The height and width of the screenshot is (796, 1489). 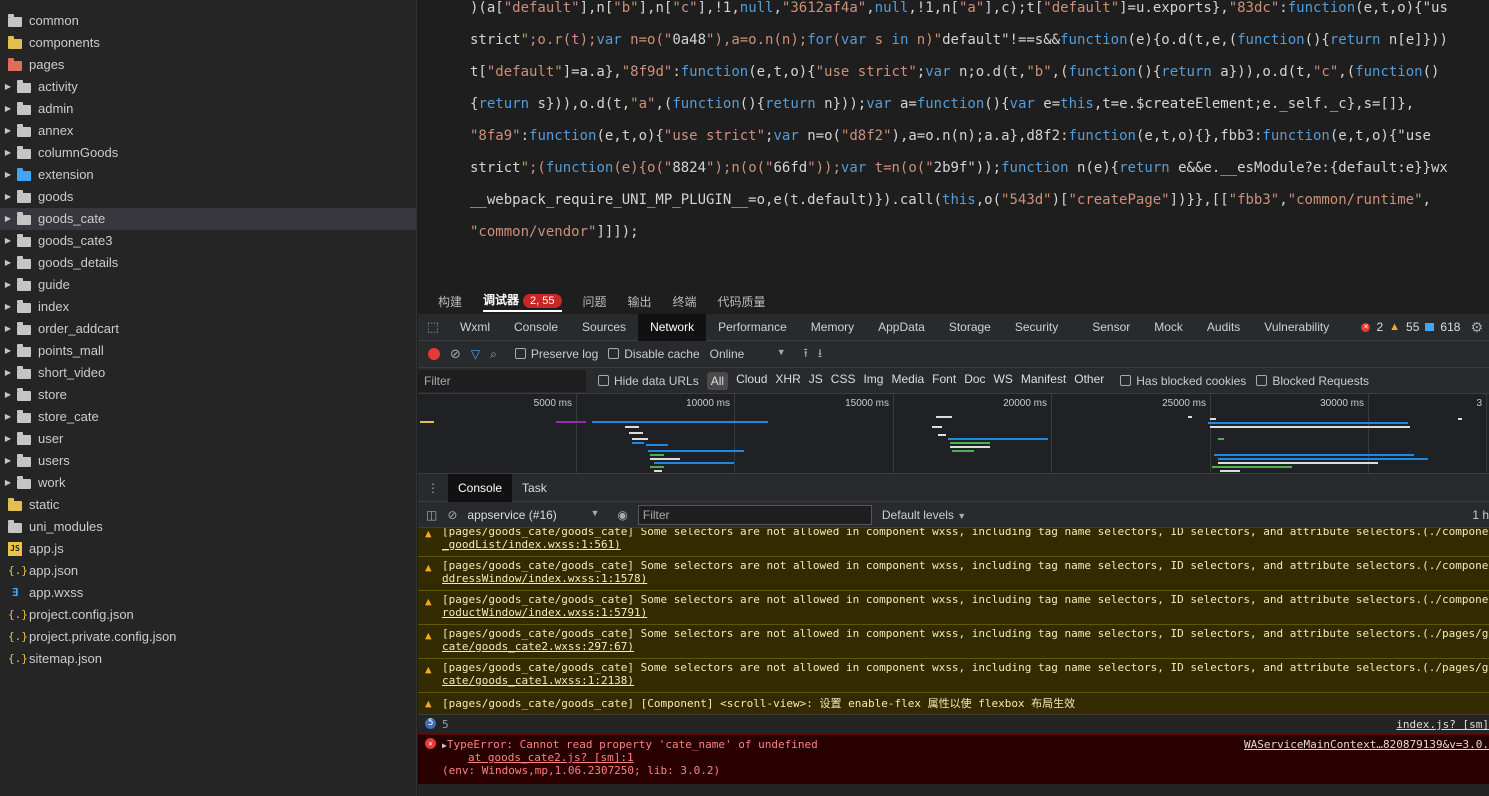 I want to click on resource-type-filter: Font, so click(x=944, y=381).